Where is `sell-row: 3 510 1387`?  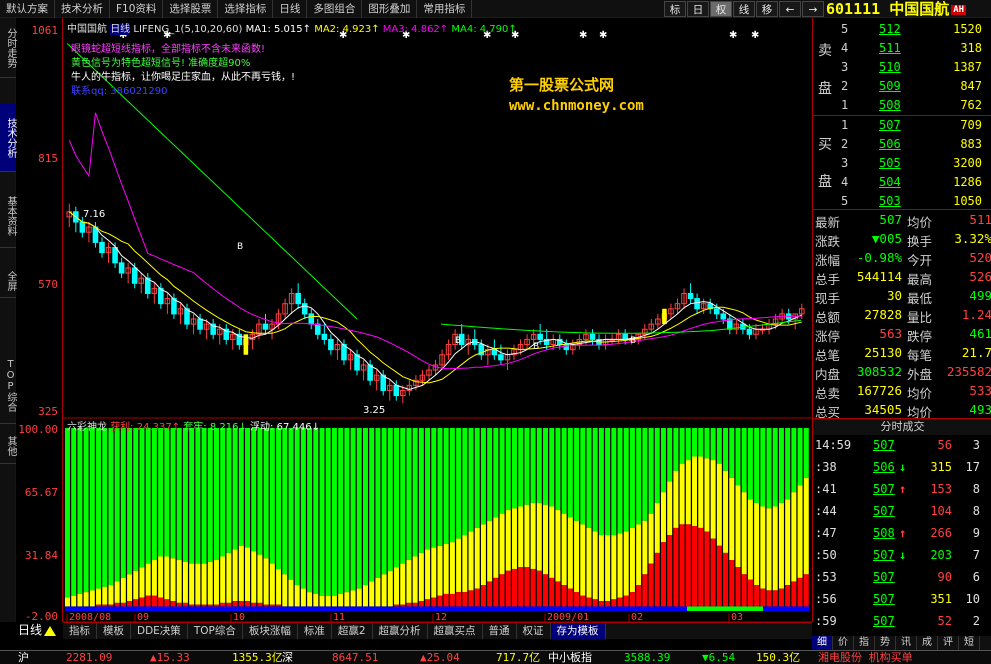
sell-row: 3 510 1387 is located at coordinates (902, 67).